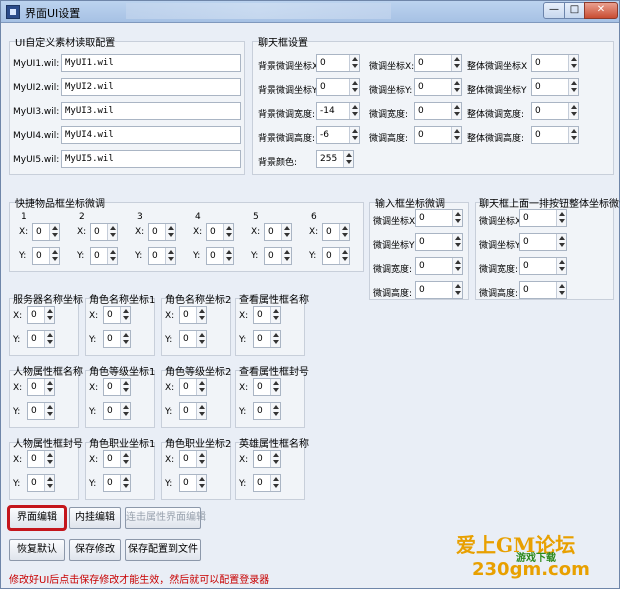  Describe the element at coordinates (438, 111) in the screenshot. I see `chat-width-spinner: 0` at that location.